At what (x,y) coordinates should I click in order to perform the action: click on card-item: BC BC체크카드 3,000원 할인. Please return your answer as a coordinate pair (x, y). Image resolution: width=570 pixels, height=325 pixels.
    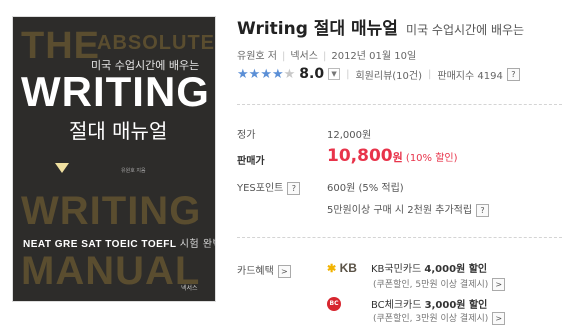
    Looking at the image, I should click on (407, 303).